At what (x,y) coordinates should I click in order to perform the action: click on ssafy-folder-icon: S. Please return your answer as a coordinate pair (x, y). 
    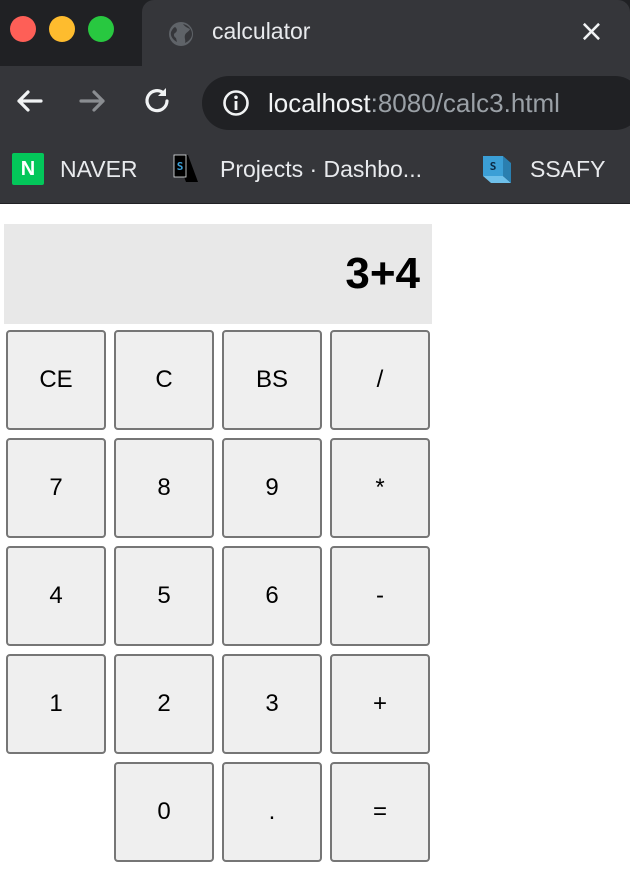
    Looking at the image, I should click on (497, 169).